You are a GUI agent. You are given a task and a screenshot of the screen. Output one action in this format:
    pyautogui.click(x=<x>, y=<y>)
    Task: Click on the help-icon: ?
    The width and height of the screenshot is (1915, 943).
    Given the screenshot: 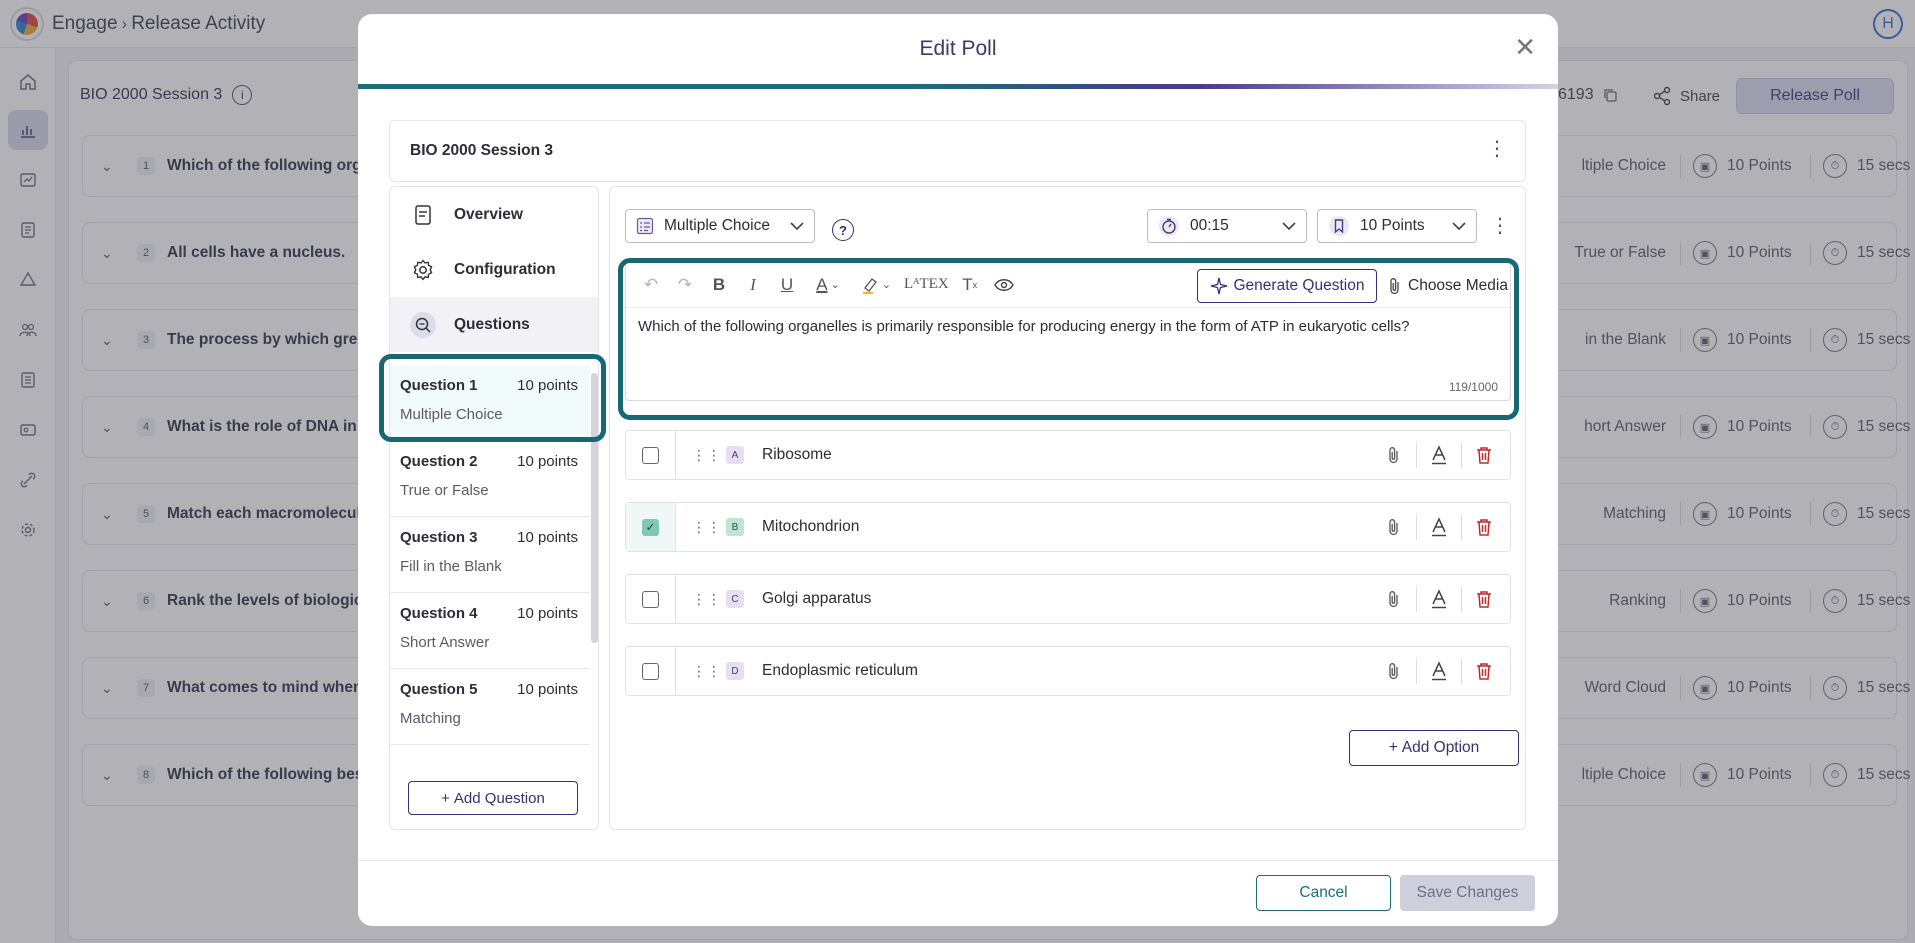 What is the action you would take?
    pyautogui.click(x=843, y=230)
    